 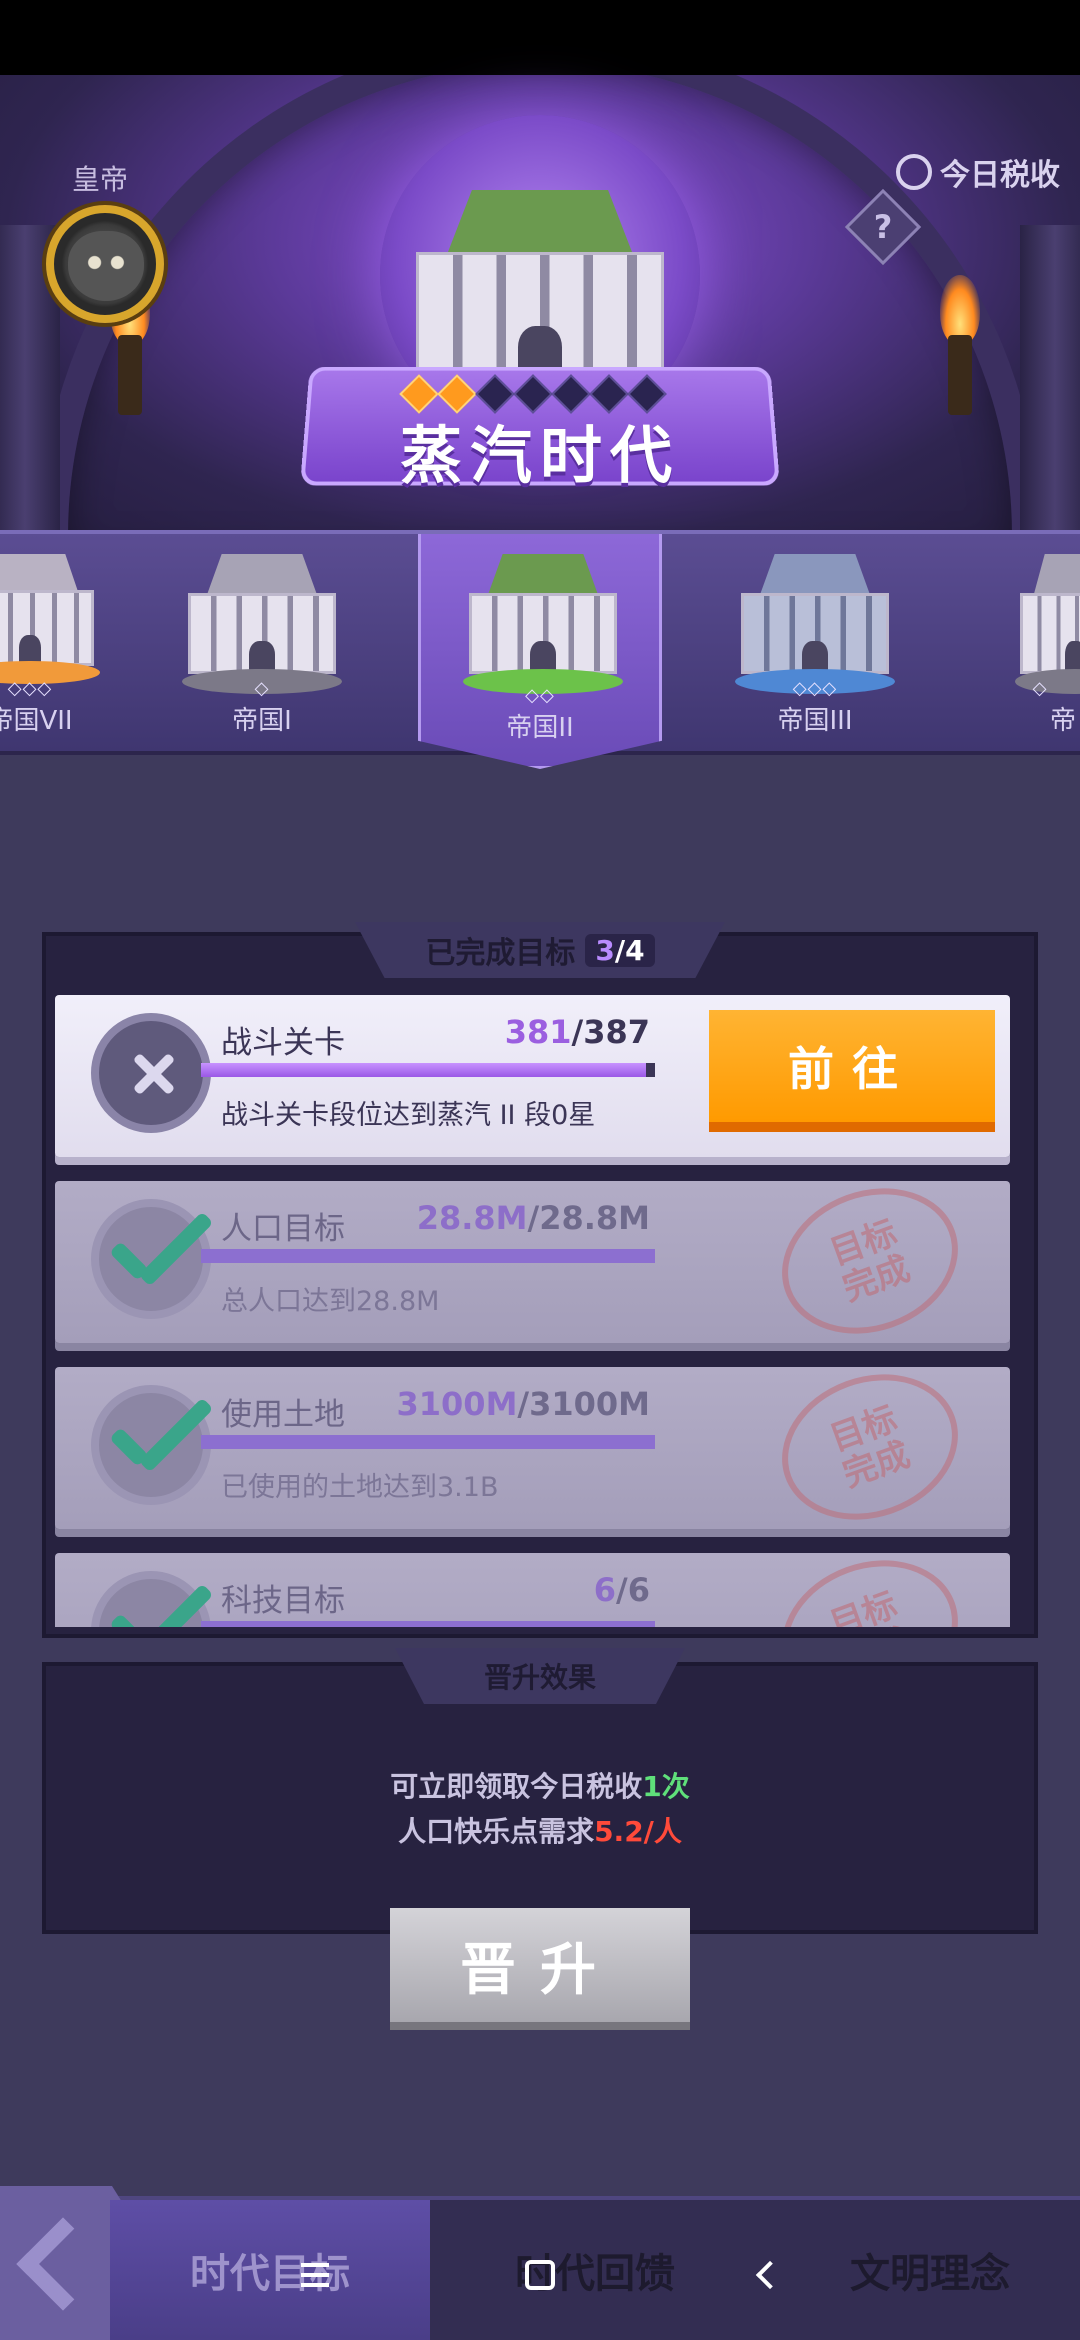 What do you see at coordinates (540, 1969) in the screenshot?
I see `promote-button: 晋升` at bounding box center [540, 1969].